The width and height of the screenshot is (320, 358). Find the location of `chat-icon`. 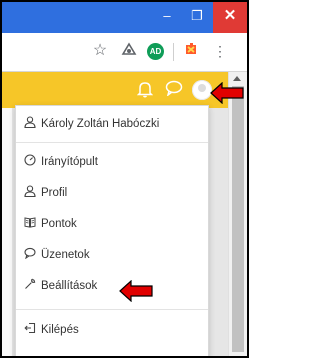

chat-icon is located at coordinates (174, 91).